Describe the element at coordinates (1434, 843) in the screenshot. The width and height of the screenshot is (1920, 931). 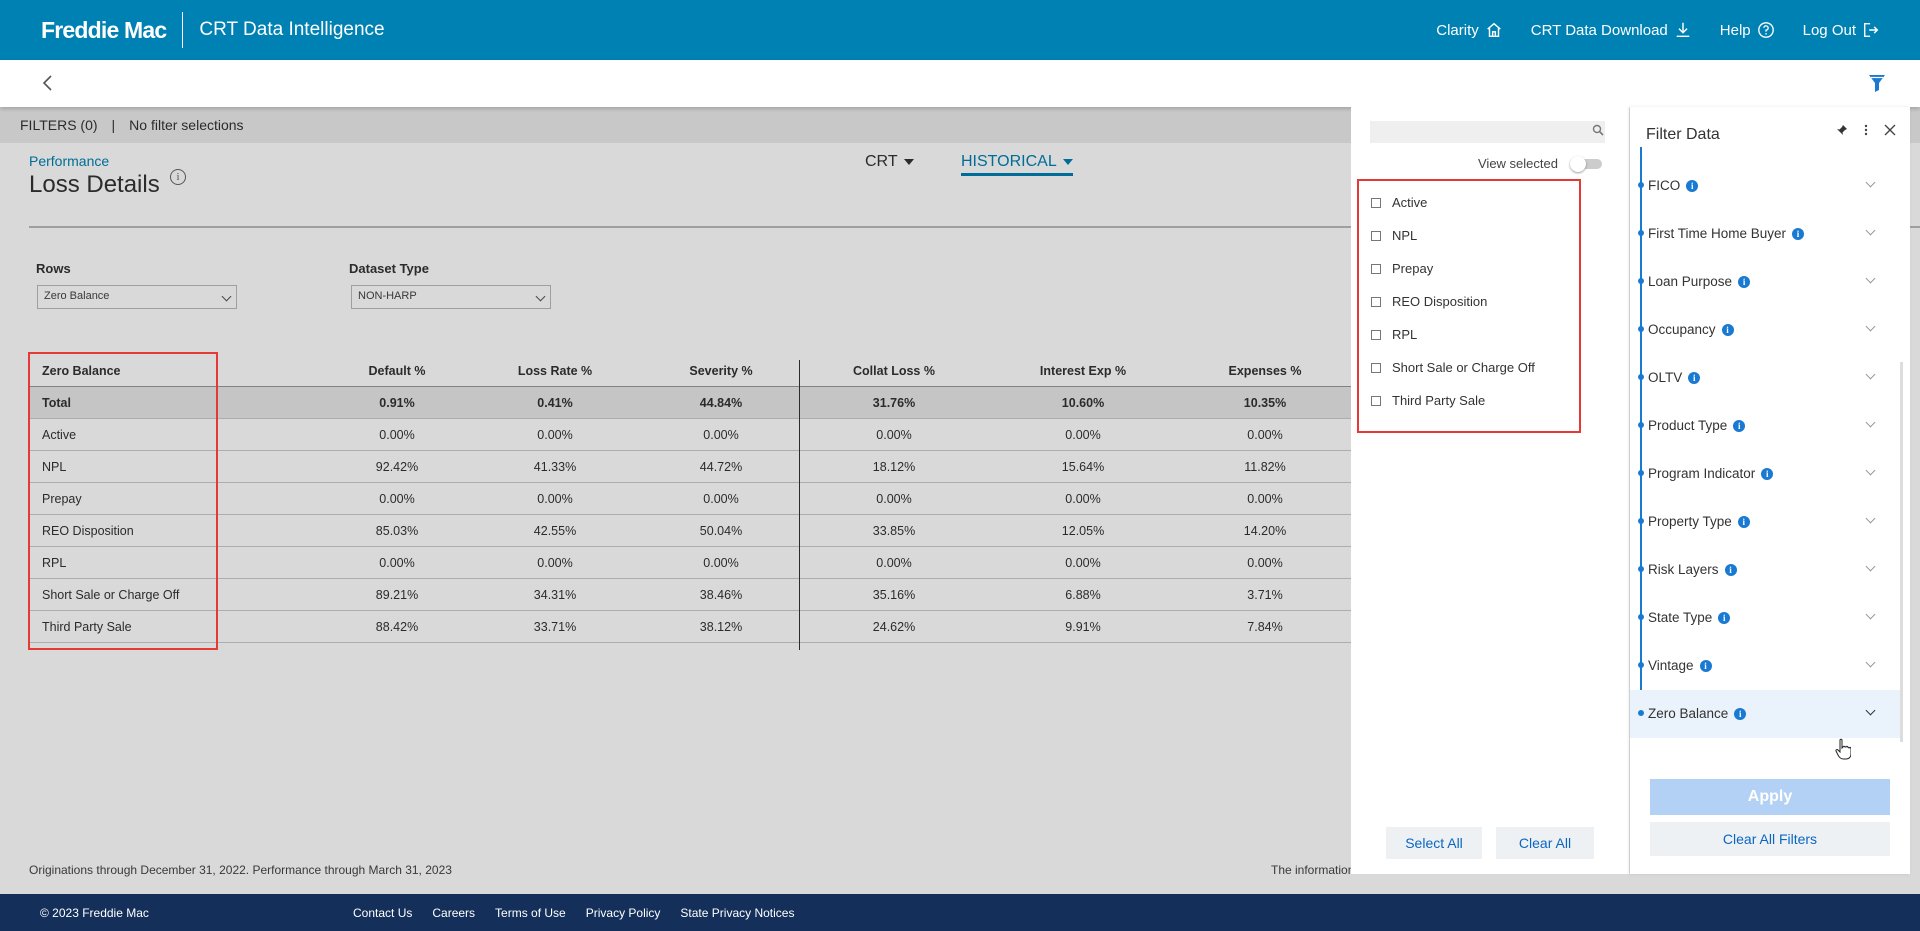
I see `select-all-button: Select All` at that location.